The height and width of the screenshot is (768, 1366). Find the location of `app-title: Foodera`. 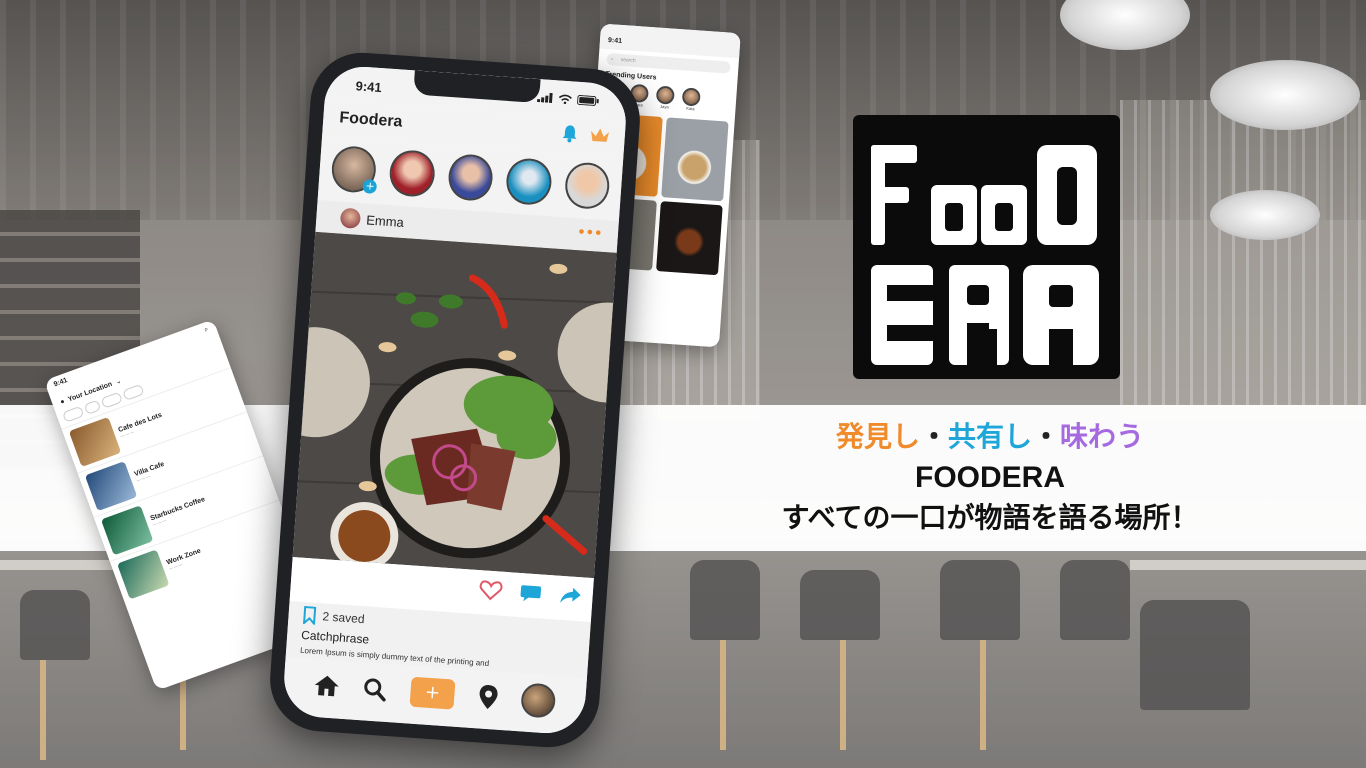

app-title: Foodera is located at coordinates (370, 120).